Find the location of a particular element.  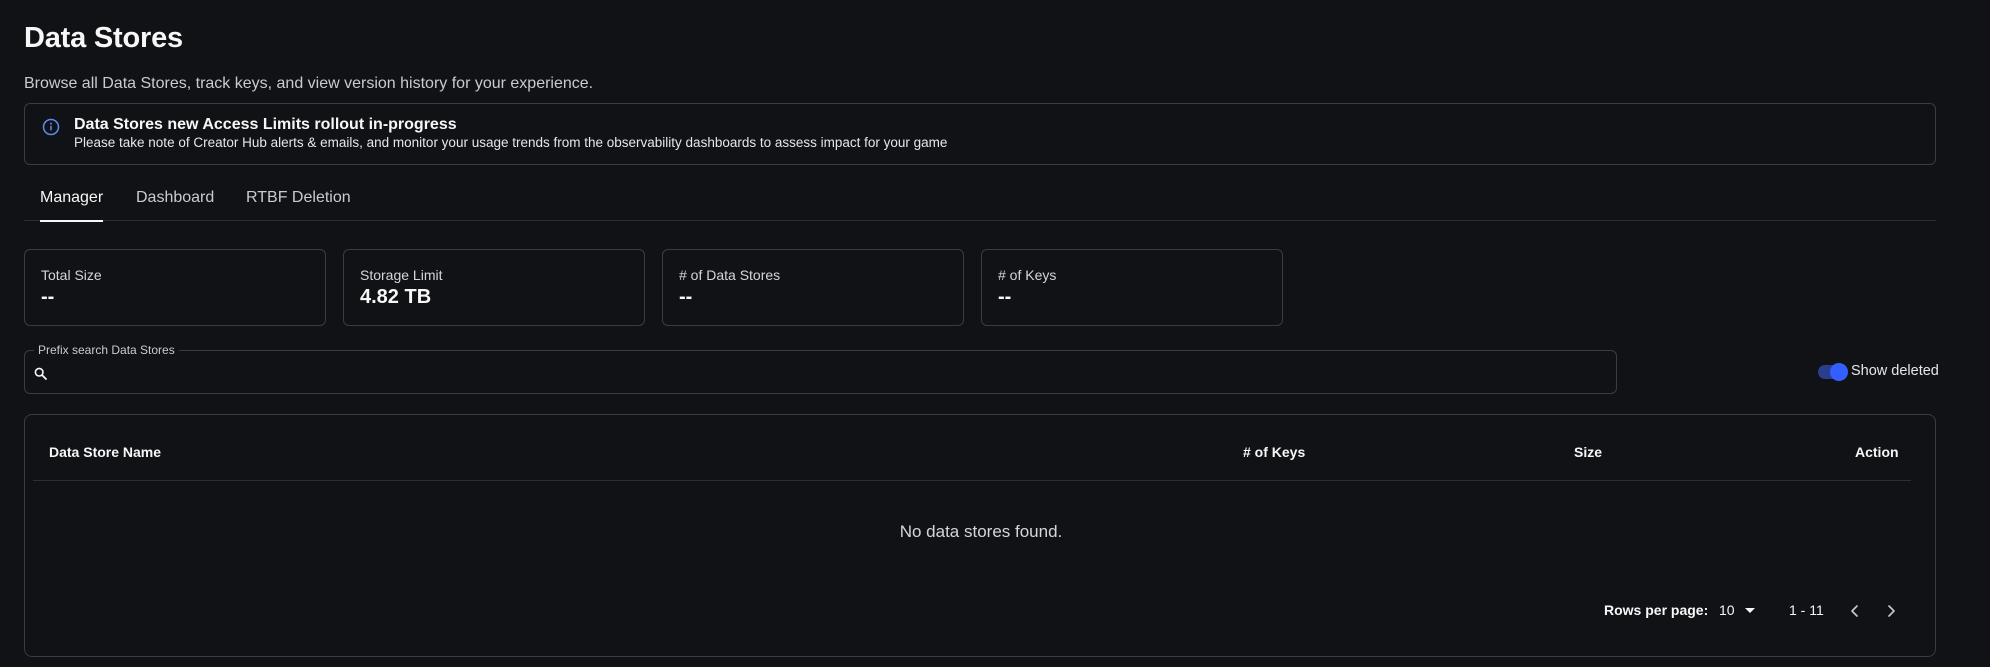

search-input is located at coordinates (830, 373).